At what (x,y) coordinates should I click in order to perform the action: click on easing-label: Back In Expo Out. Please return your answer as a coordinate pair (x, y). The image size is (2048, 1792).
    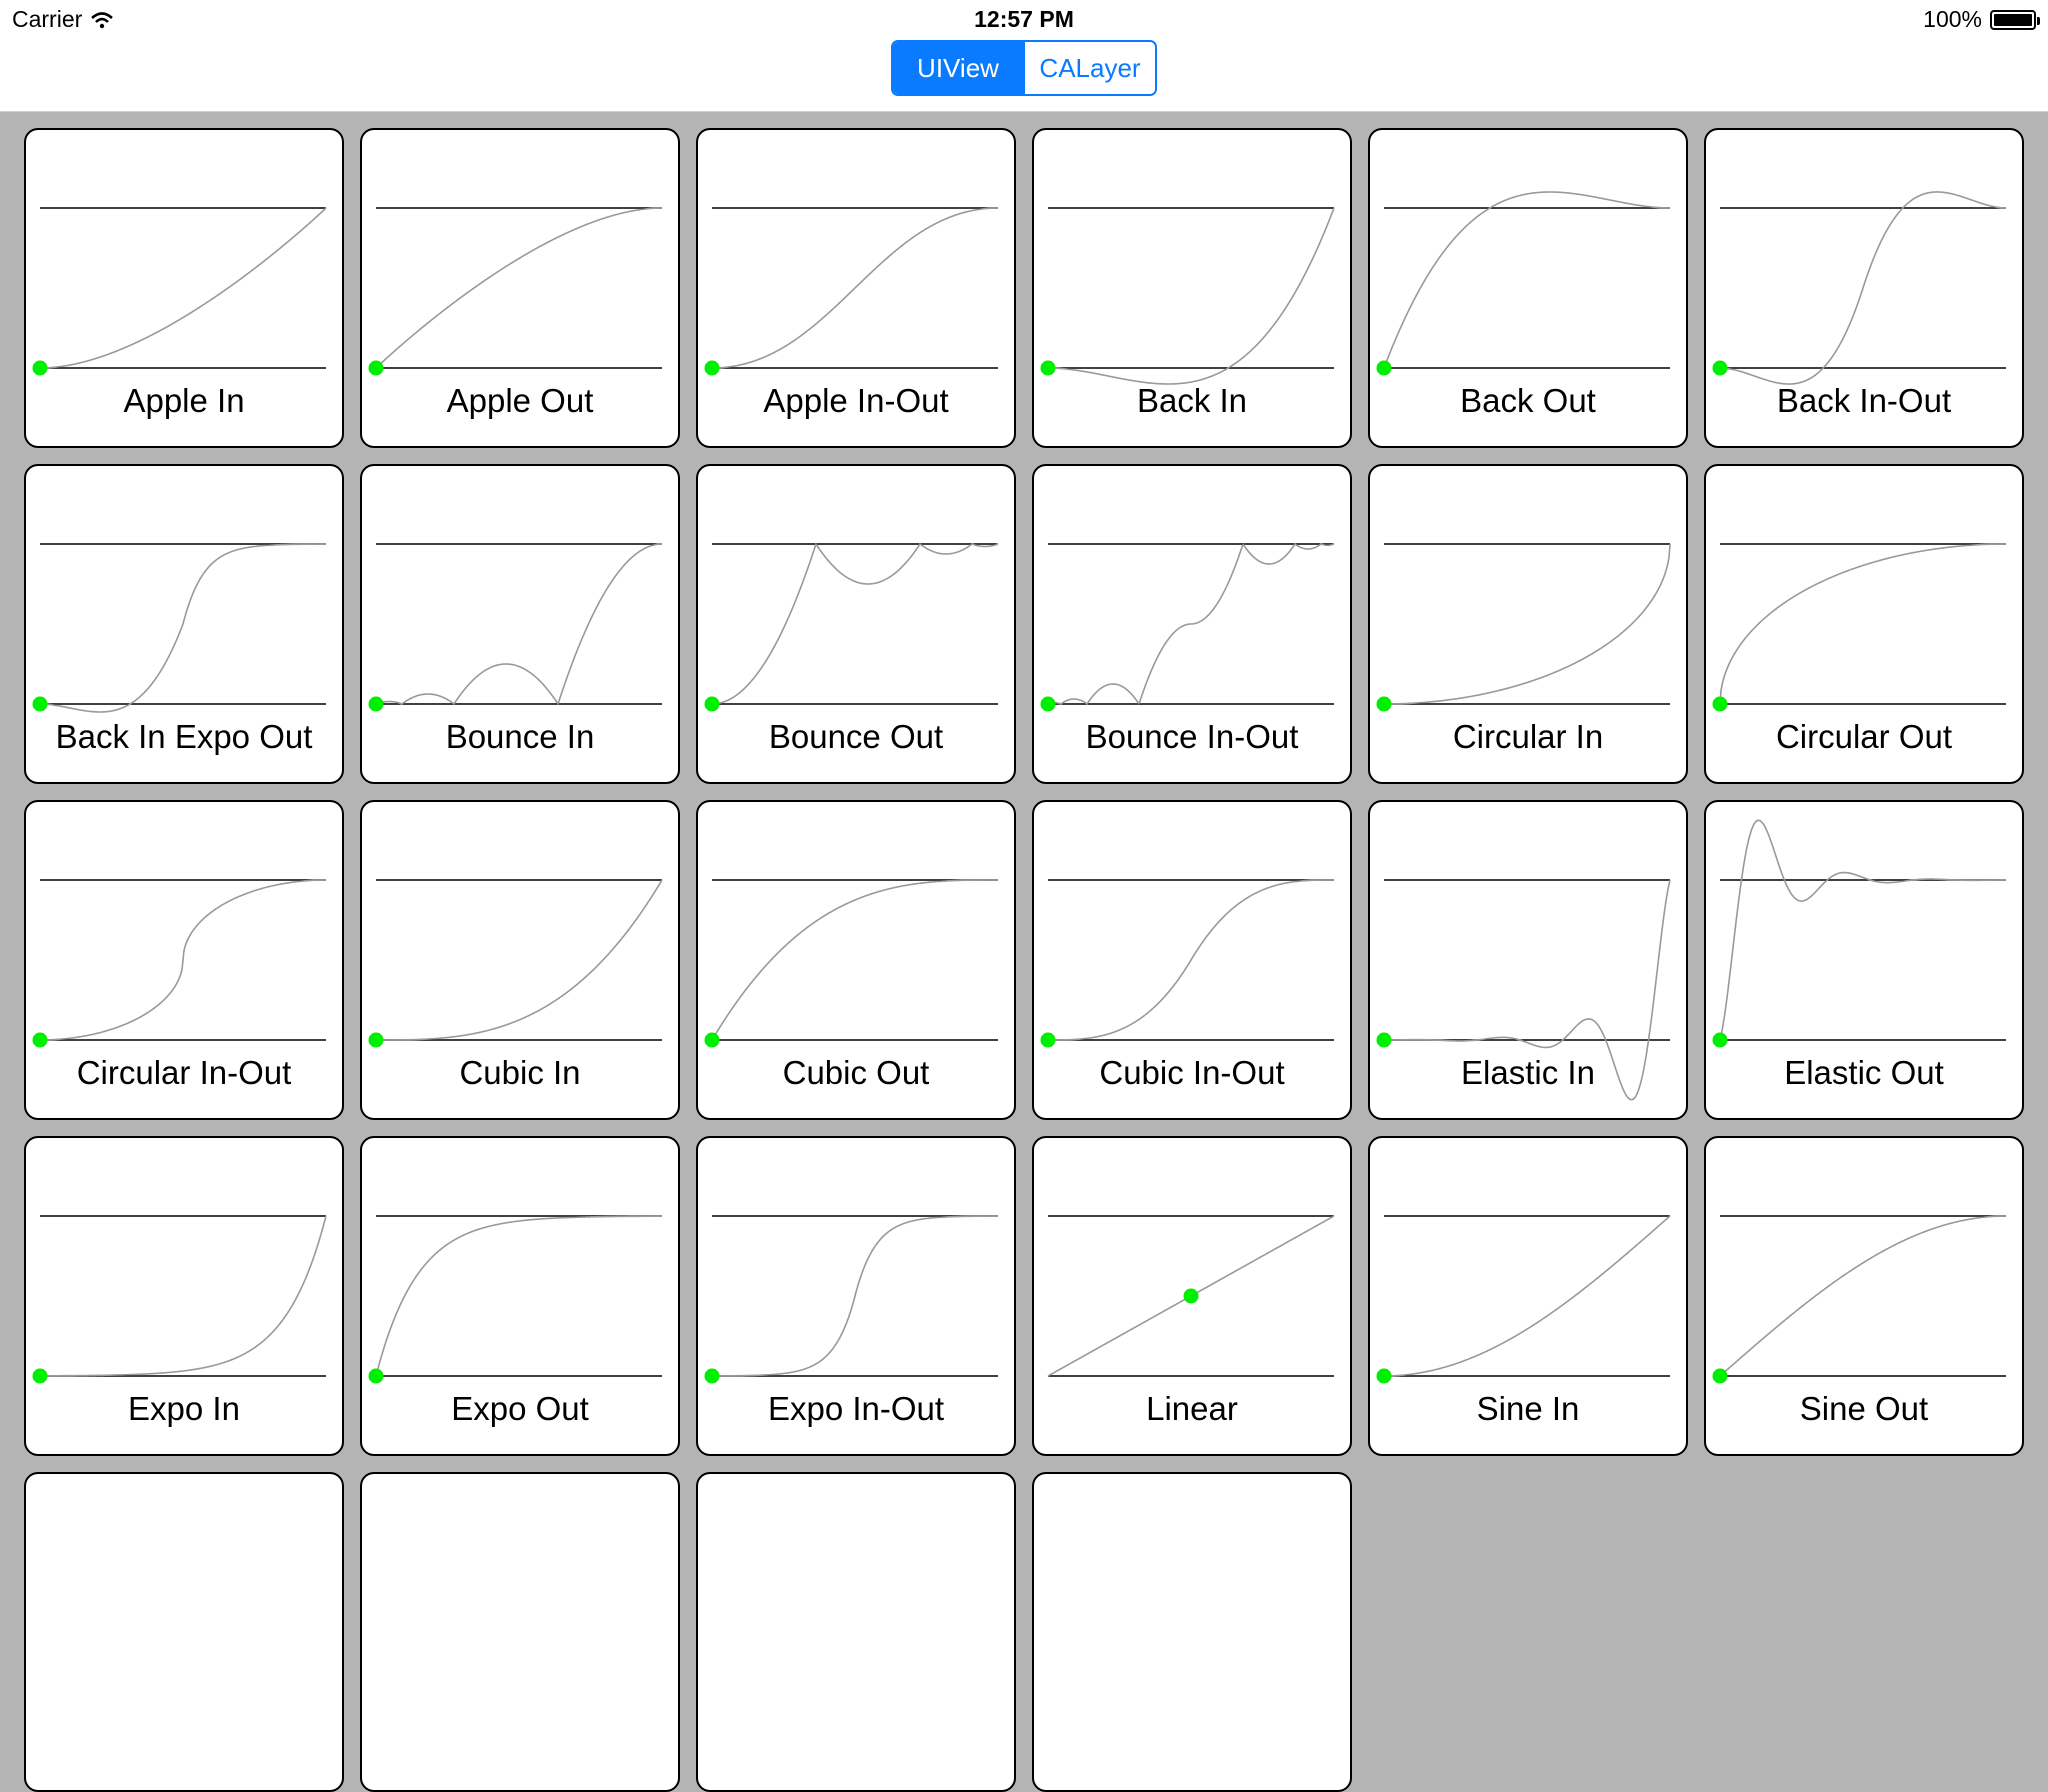
    Looking at the image, I should click on (184, 736).